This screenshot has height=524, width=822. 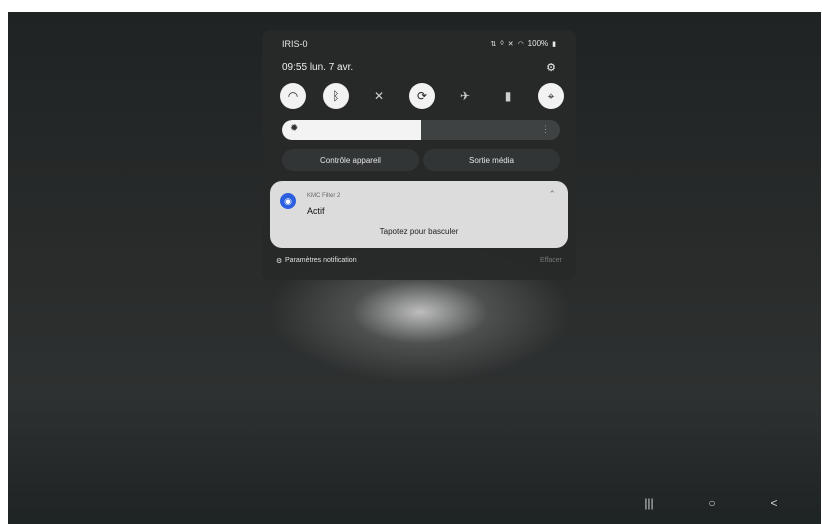 What do you see at coordinates (288, 201) in the screenshot?
I see `app-shield-icon: ◉` at bounding box center [288, 201].